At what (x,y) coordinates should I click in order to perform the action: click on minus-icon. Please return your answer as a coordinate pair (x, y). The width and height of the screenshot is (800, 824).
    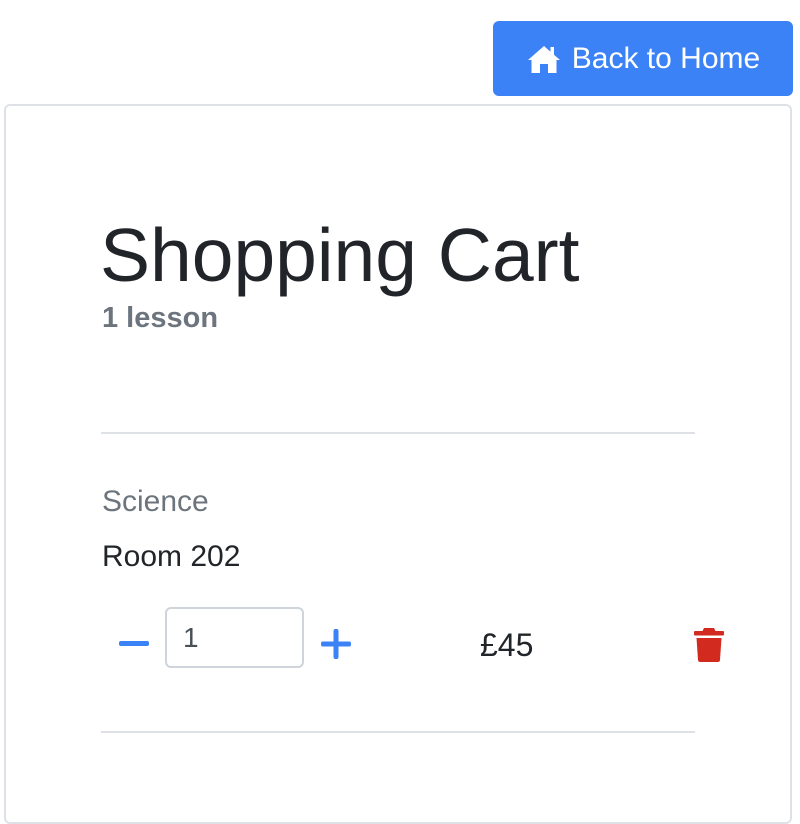
    Looking at the image, I should click on (134, 643).